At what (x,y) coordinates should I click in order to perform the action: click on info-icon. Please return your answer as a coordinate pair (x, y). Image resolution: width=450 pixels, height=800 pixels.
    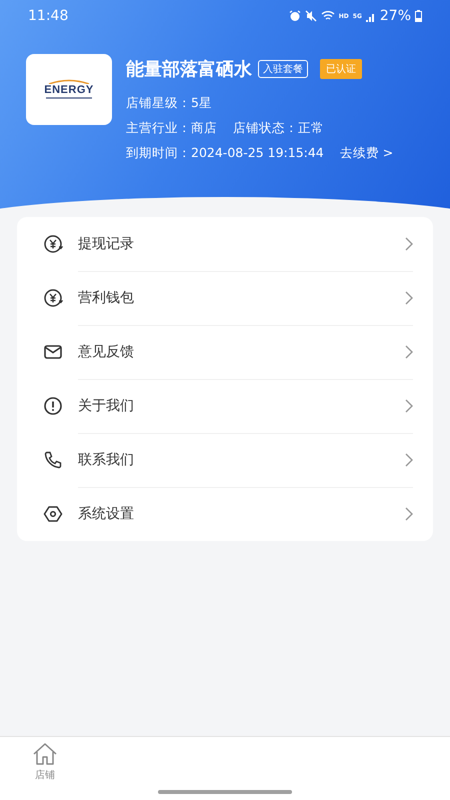
    Looking at the image, I should click on (53, 406).